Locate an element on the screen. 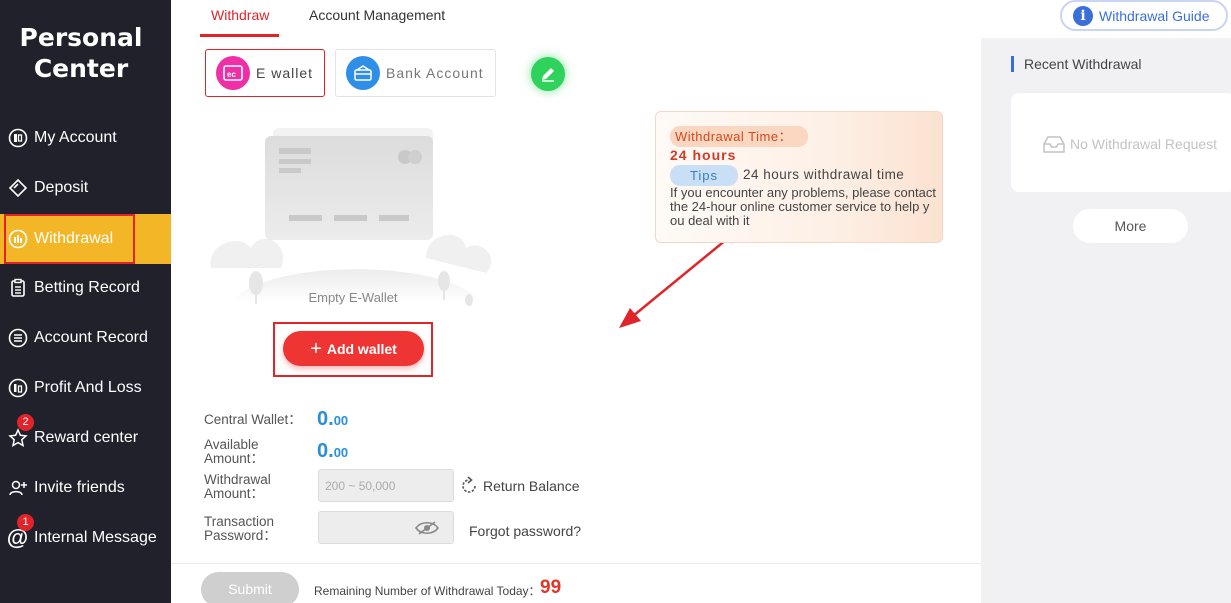  ewallet-tab: ec E wallet is located at coordinates (265, 73).